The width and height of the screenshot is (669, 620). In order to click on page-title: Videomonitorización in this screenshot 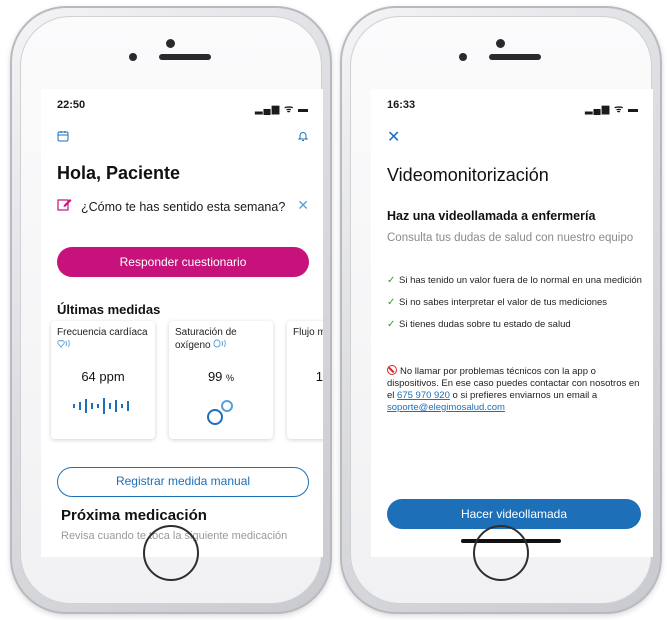, I will do `click(468, 175)`.